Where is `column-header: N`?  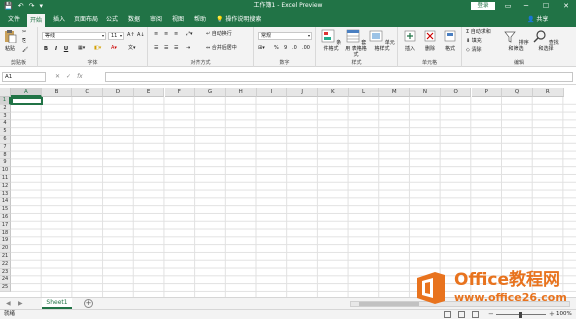
column-header: N is located at coordinates (425, 92).